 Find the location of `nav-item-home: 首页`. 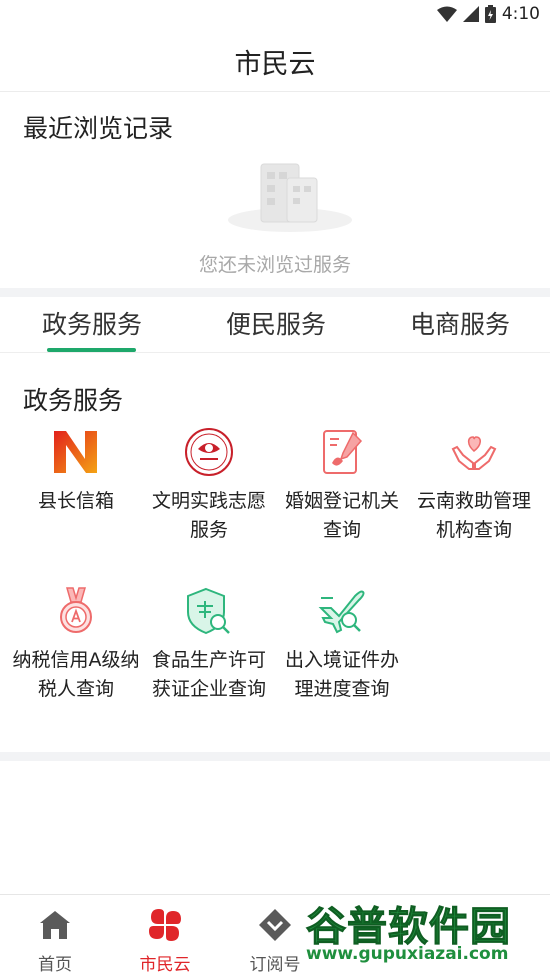

nav-item-home: 首页 is located at coordinates (55, 936).